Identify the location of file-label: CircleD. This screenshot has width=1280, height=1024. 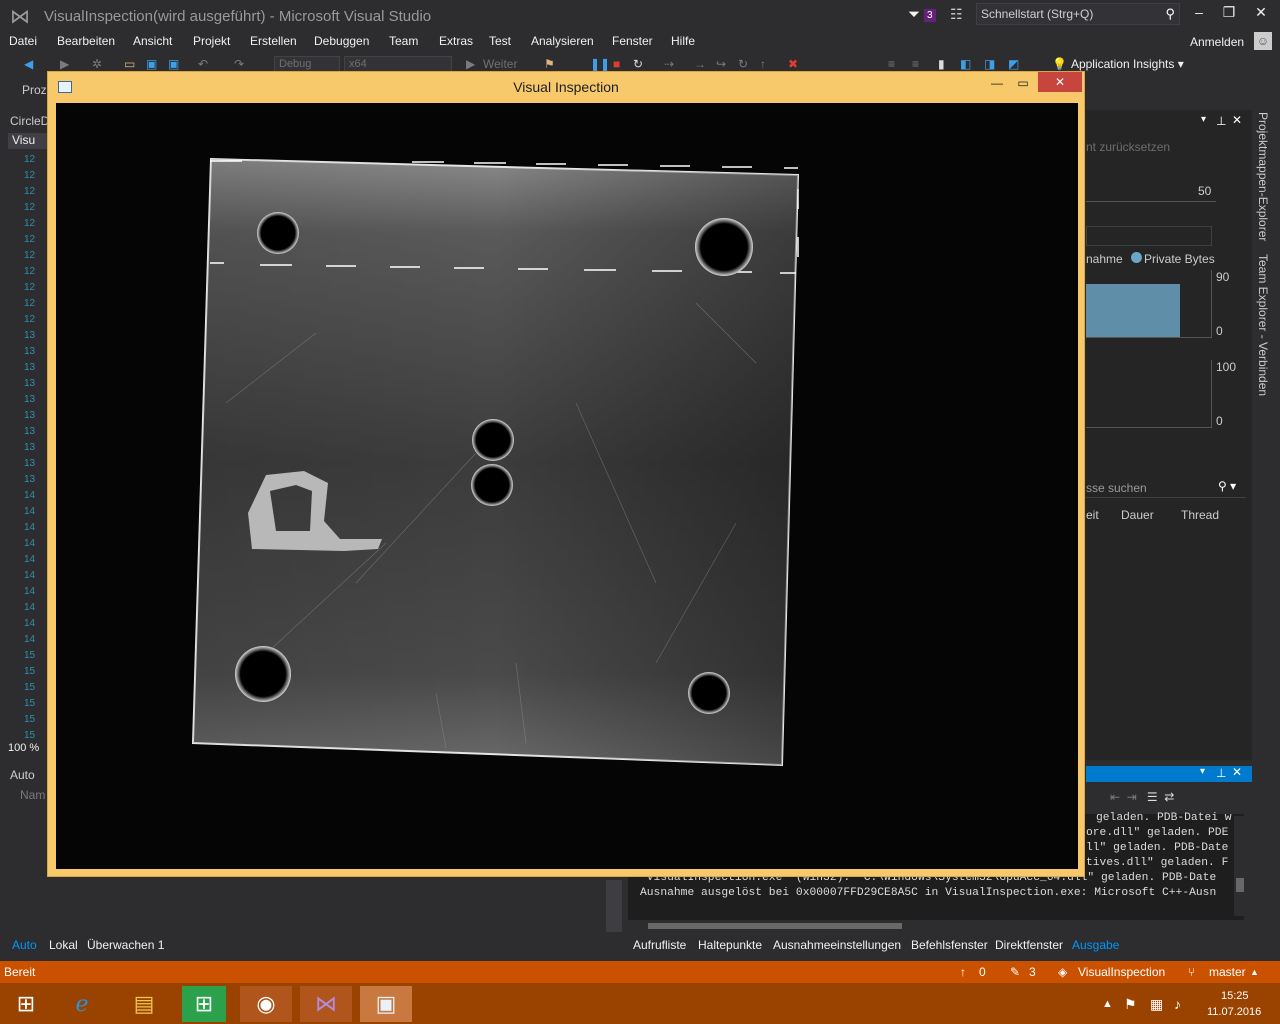
(29, 121).